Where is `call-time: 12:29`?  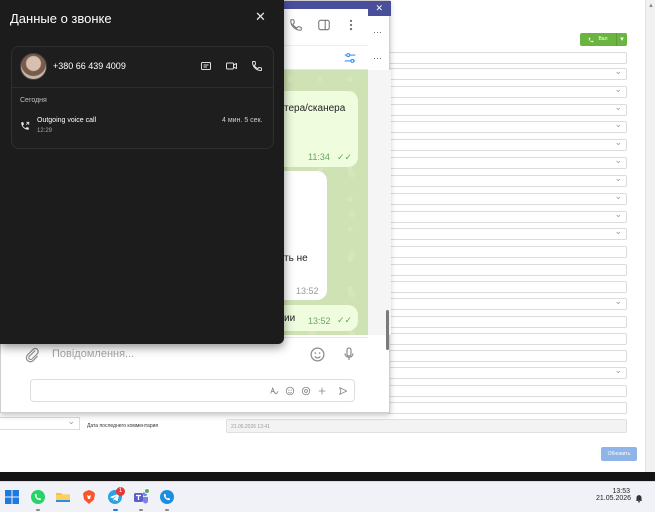
call-time: 12:29 is located at coordinates (45, 131).